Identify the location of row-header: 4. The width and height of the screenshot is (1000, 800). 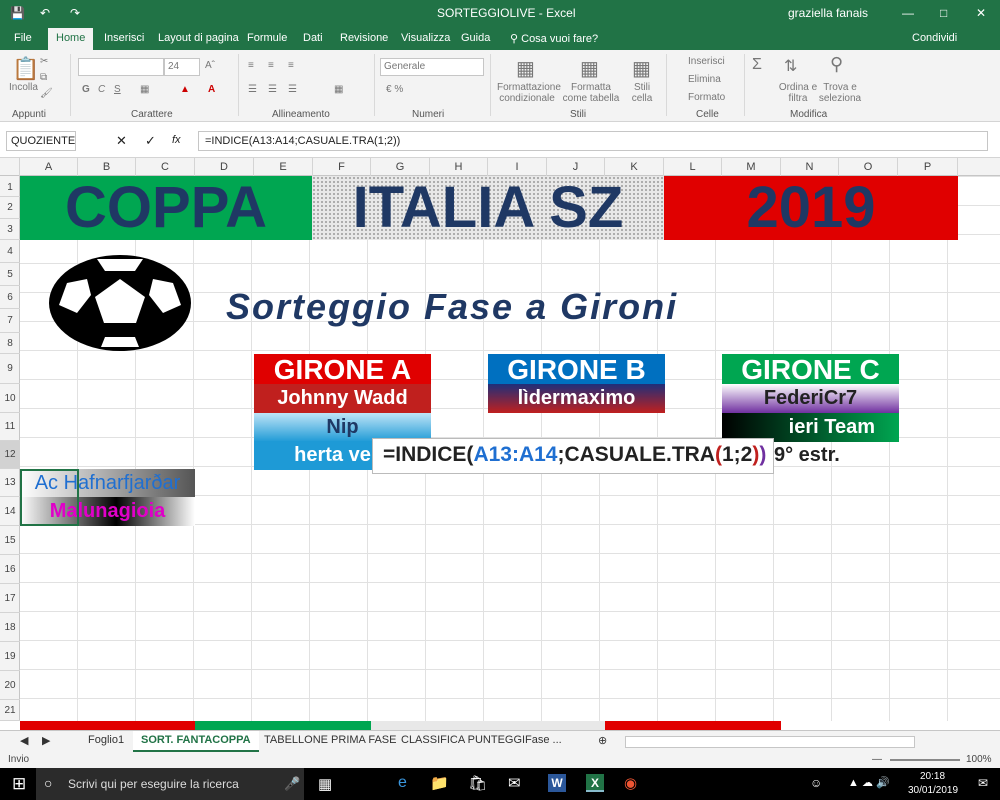
(10, 251).